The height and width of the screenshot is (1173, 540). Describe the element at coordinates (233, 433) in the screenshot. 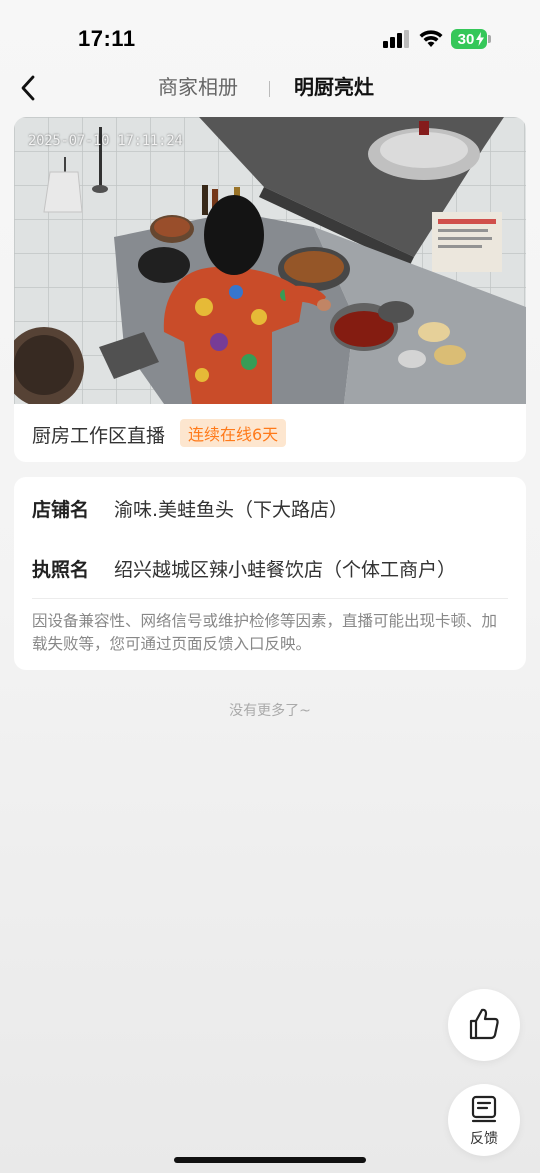

I see `online-days-badge: 连续在线6天` at that location.